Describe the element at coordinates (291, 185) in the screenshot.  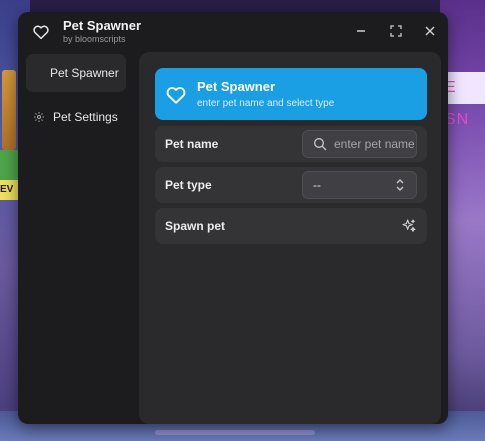
I see `pet-type-row: Pet type --` at that location.